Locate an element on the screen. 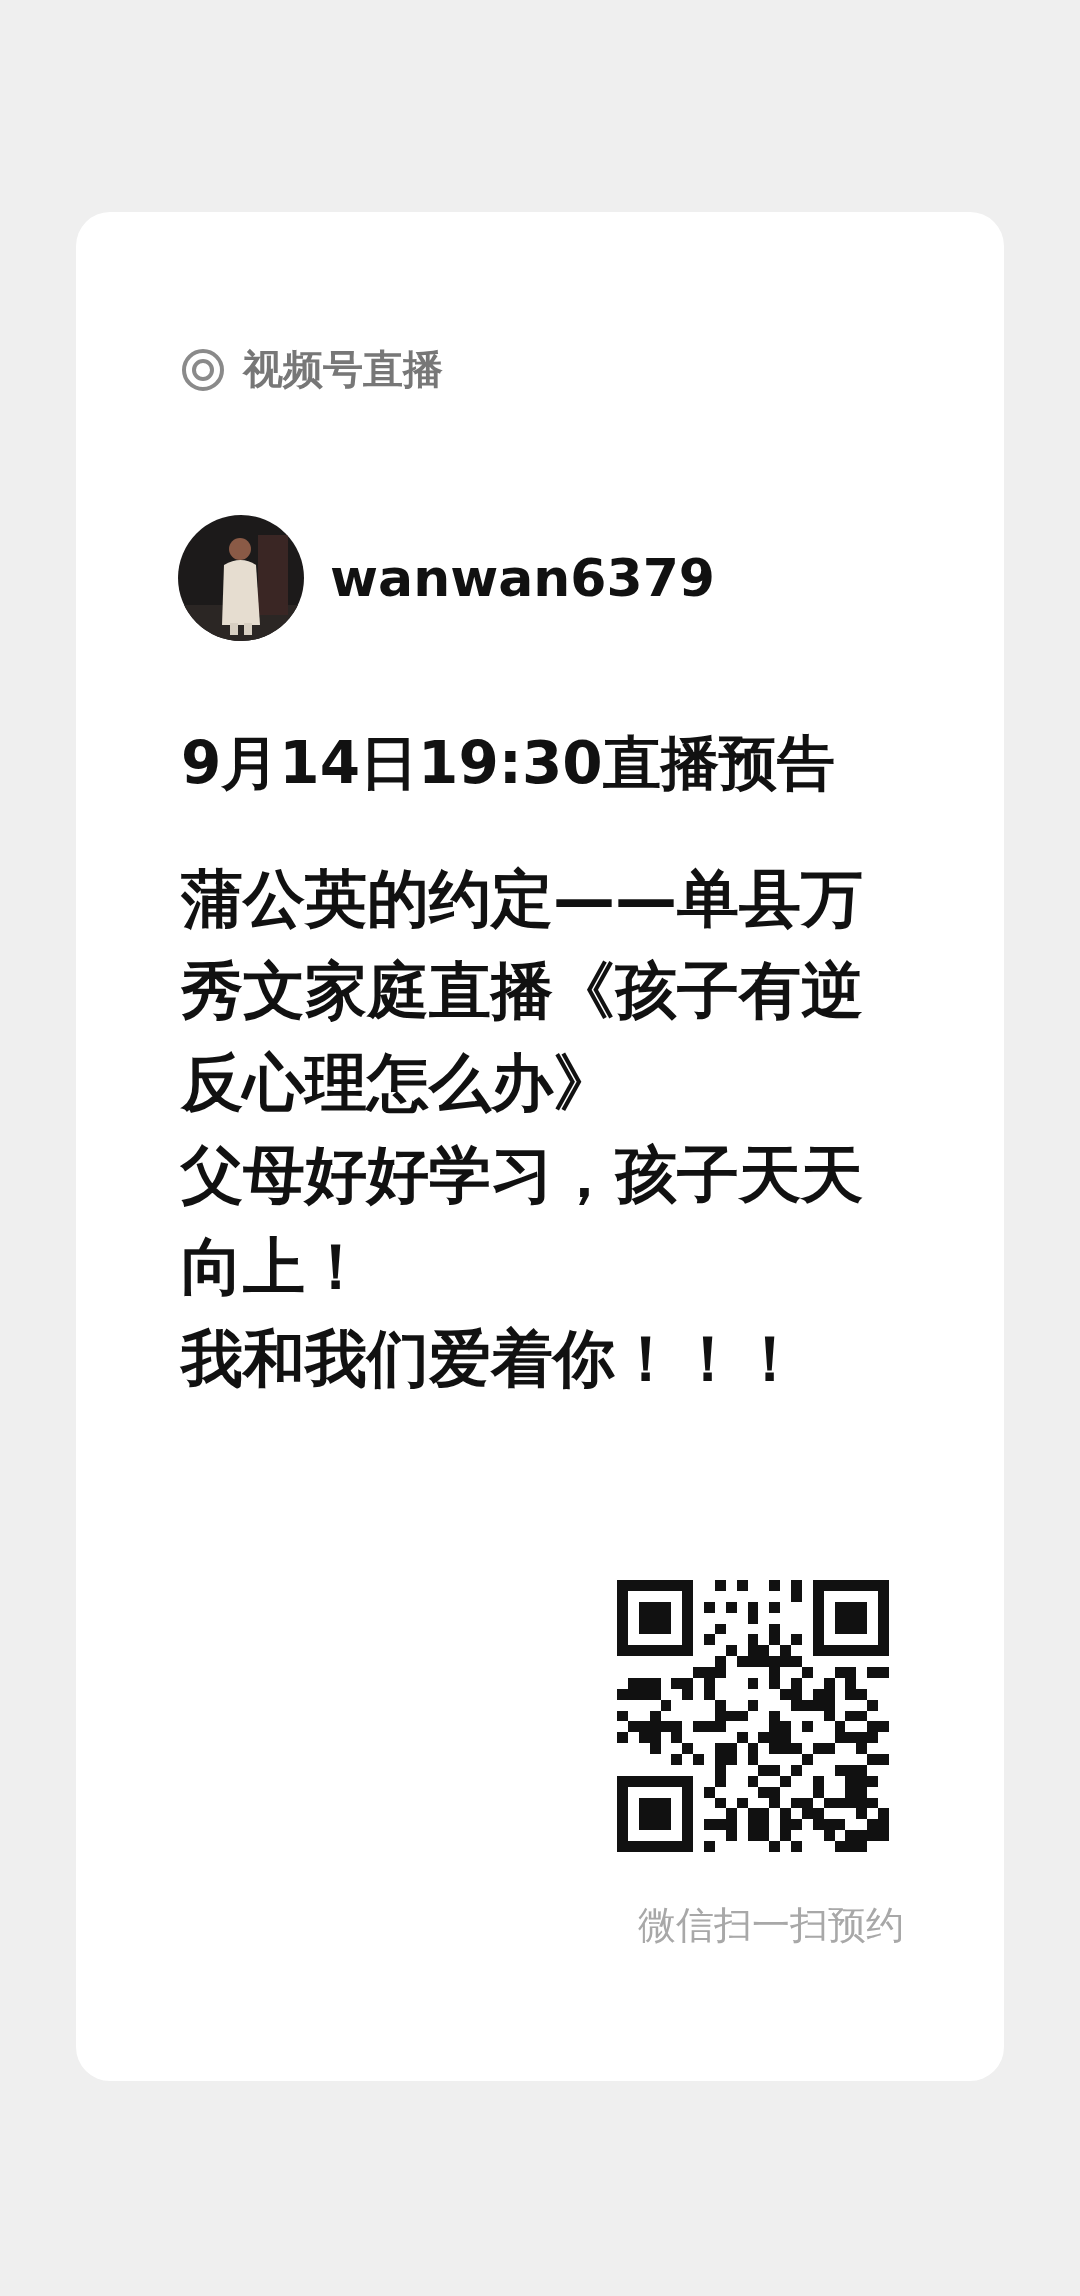 Image resolution: width=1080 pixels, height=2296 pixels. description-text: 蒲公英的约定——单县万秀文家庭直播《孩子有逆反心理怎么办》 is located at coordinates (522, 991).